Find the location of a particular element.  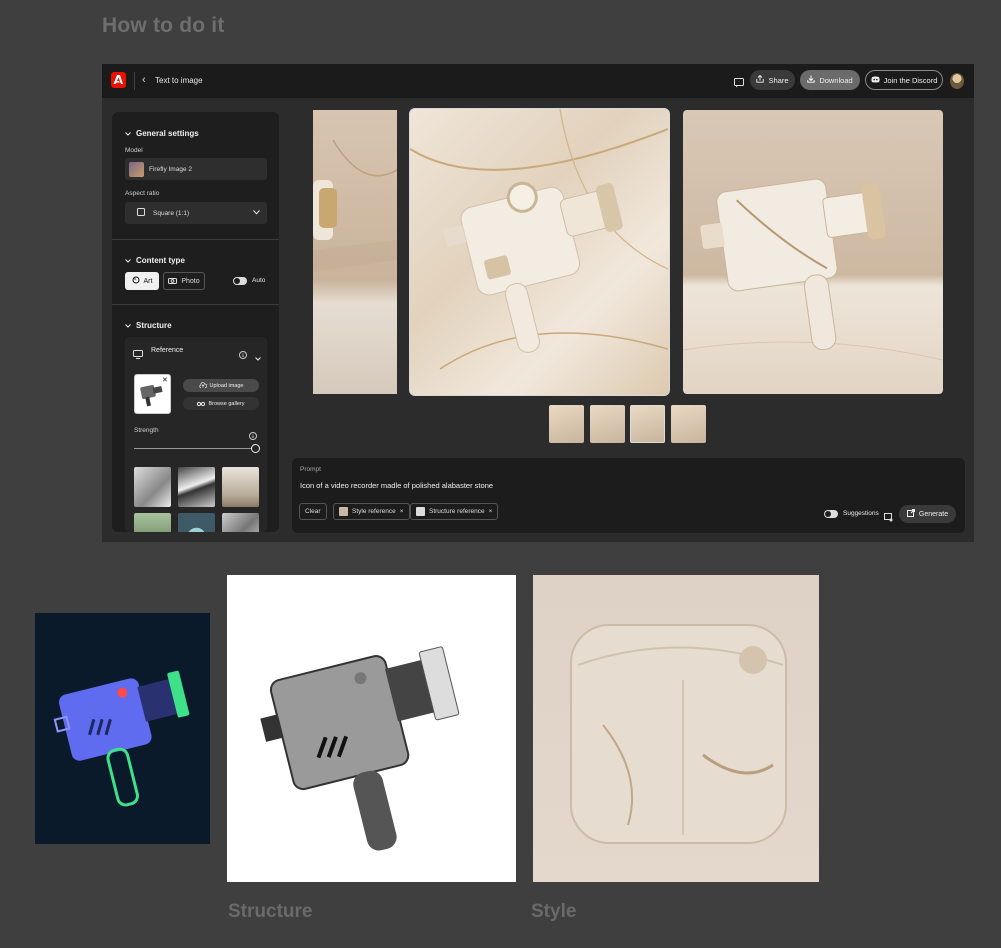

clear-button: Clear is located at coordinates (313, 511).